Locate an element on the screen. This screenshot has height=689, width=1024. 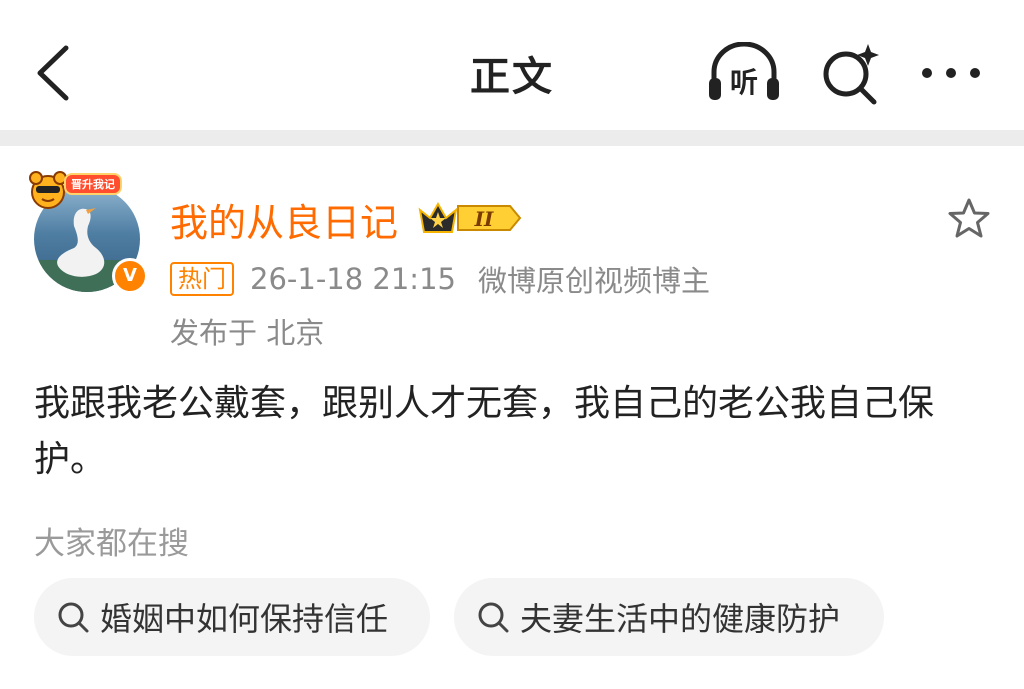
vip-level-badge: II is located at coordinates (470, 218).